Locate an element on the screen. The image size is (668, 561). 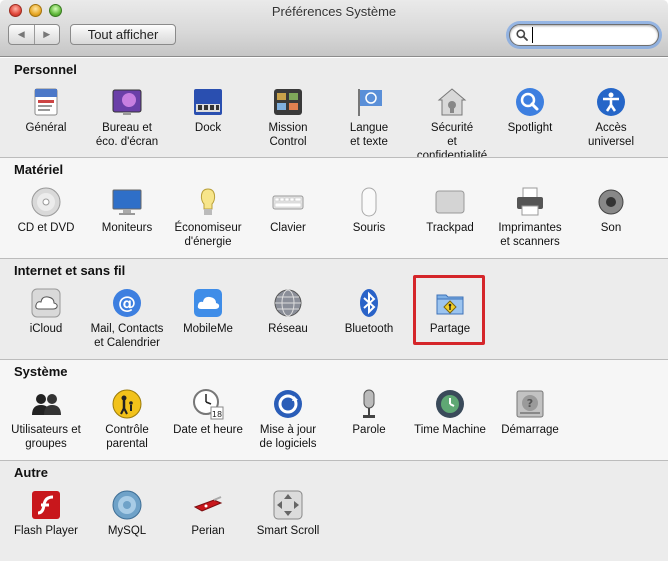
show-all-button: Tout afficher is located at coordinates (123, 34).